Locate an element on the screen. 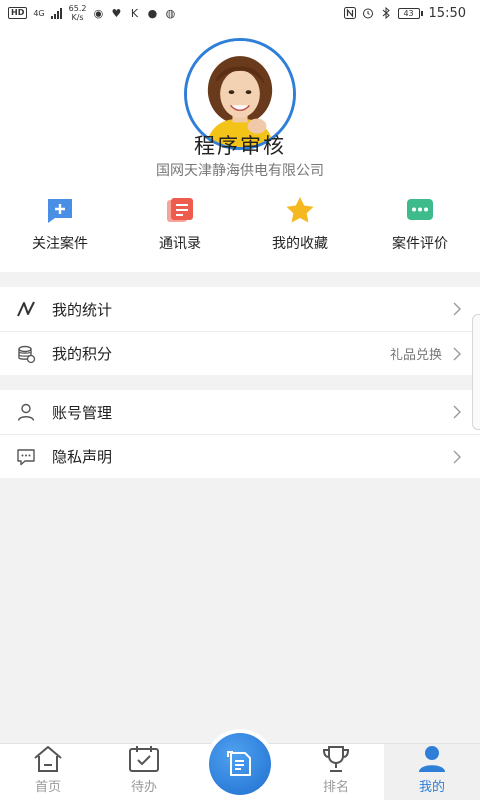  home-icon is located at coordinates (48, 759).